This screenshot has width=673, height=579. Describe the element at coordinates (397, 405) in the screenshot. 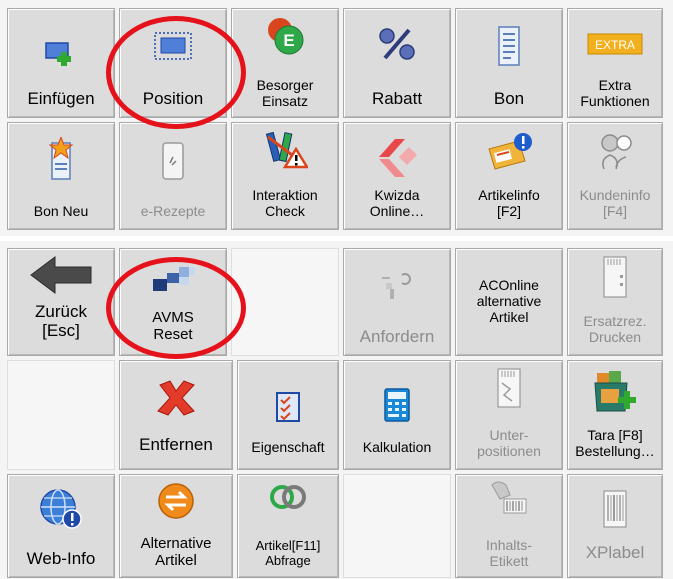

I see `calculator-icon` at that location.